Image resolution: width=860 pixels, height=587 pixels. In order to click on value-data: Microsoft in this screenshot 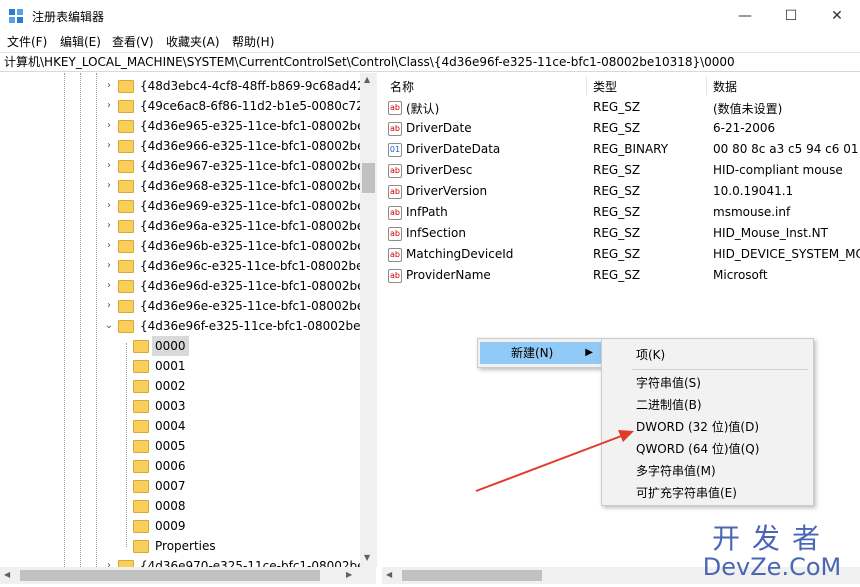, I will do `click(740, 275)`.